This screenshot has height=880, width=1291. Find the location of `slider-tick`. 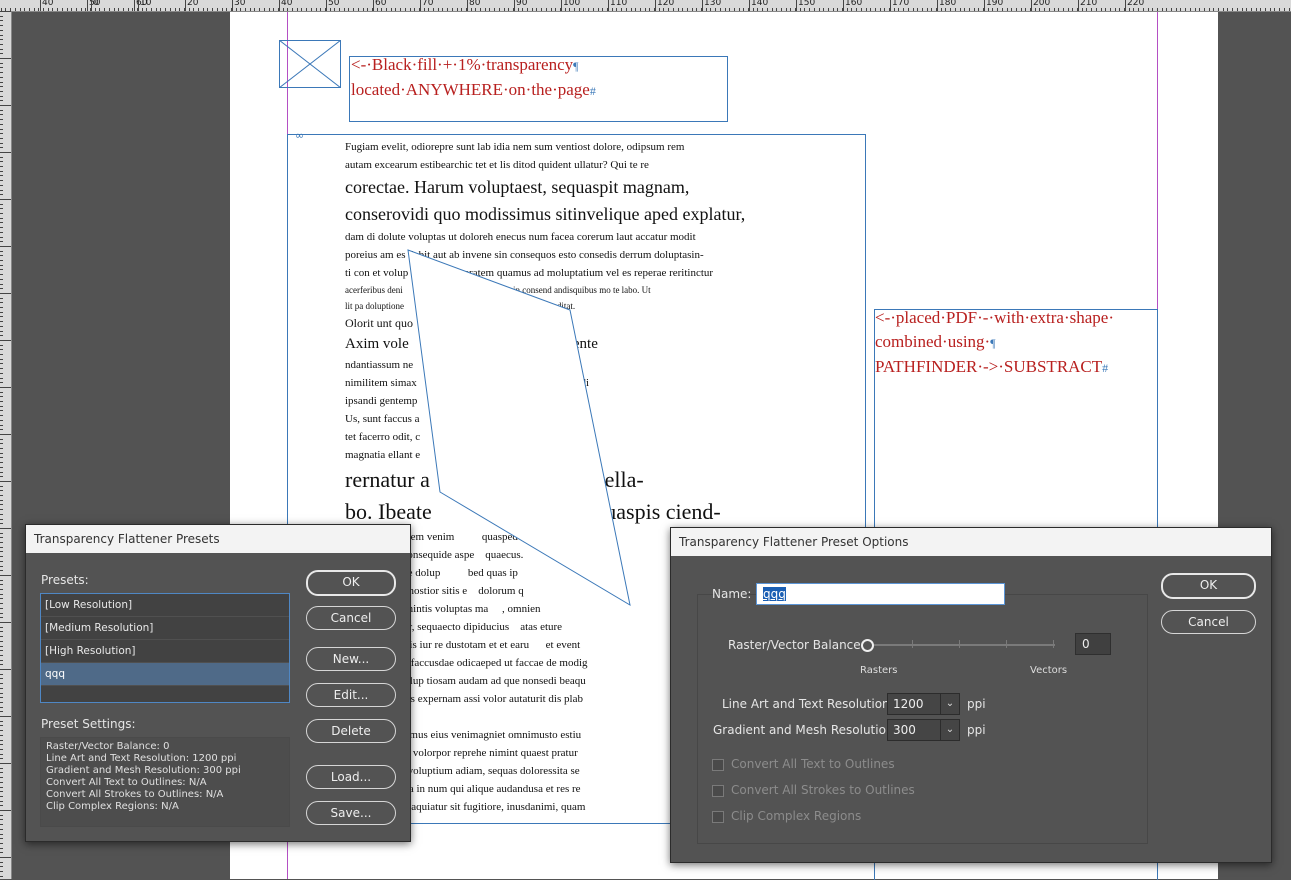

slider-tick is located at coordinates (959, 644).